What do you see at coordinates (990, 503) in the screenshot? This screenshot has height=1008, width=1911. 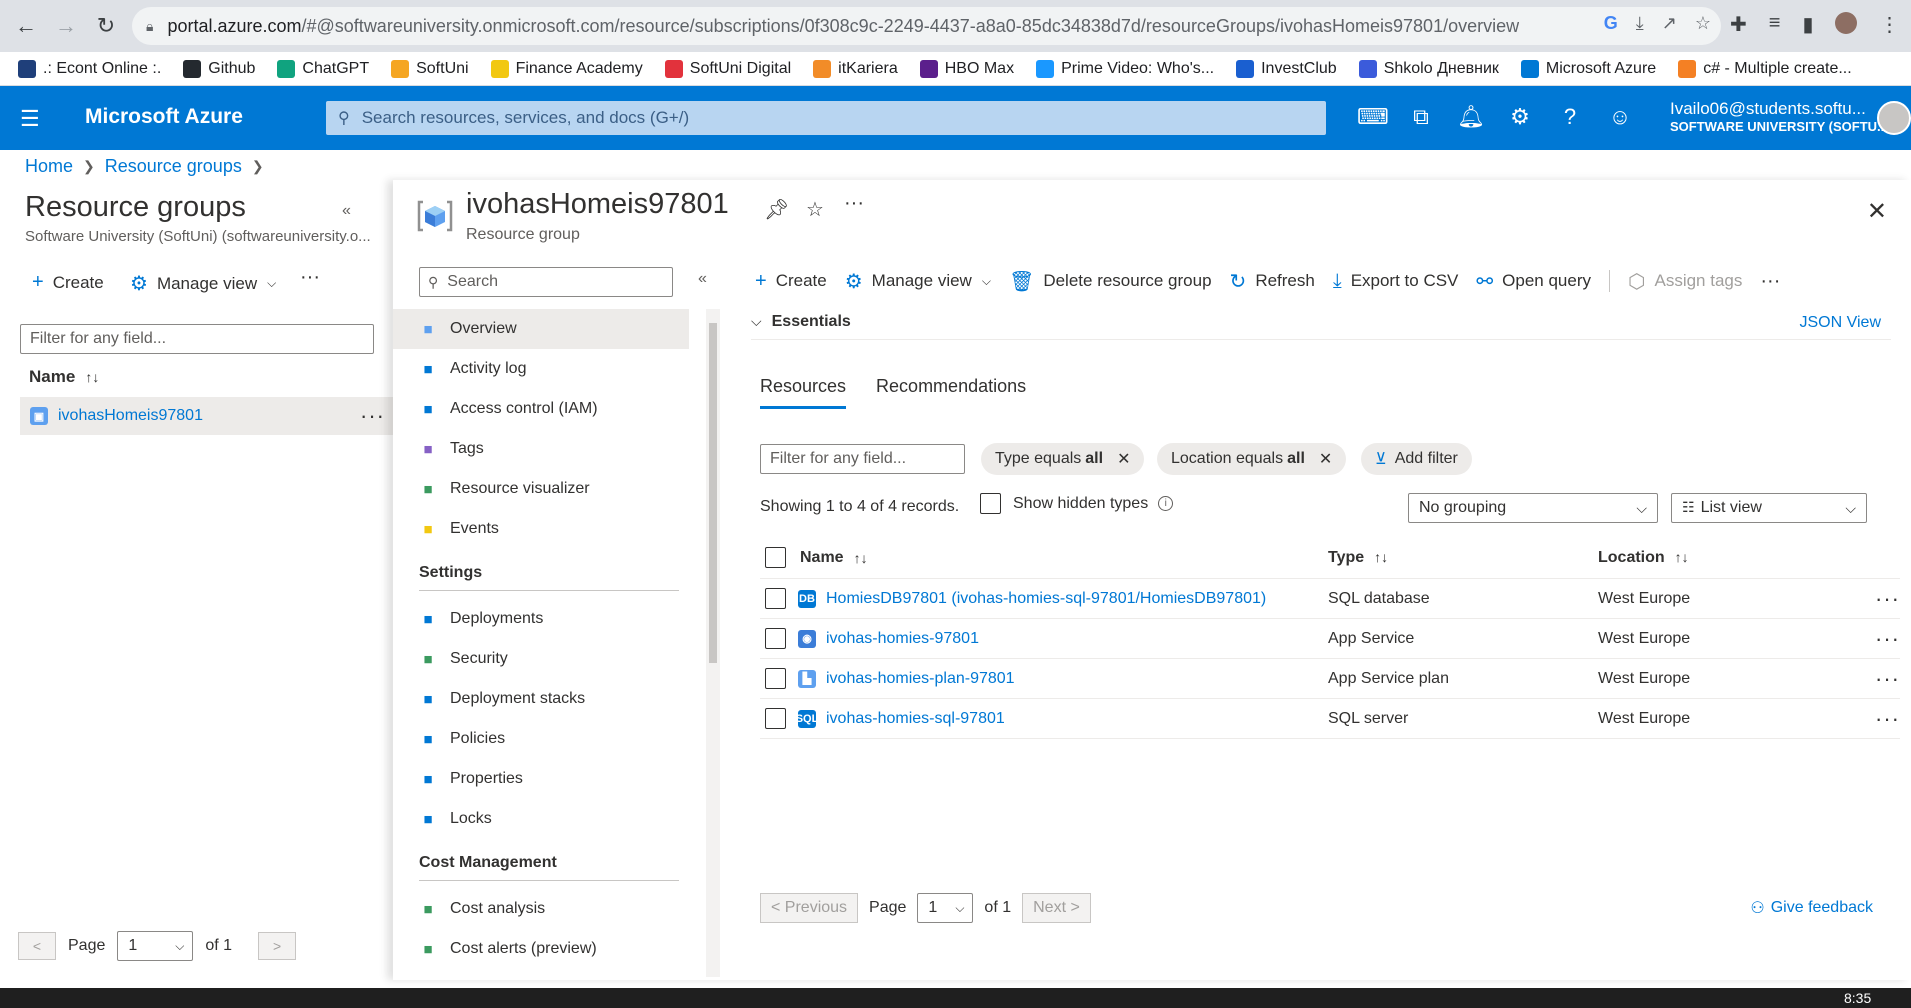 I see `show-hidden-checkbox` at bounding box center [990, 503].